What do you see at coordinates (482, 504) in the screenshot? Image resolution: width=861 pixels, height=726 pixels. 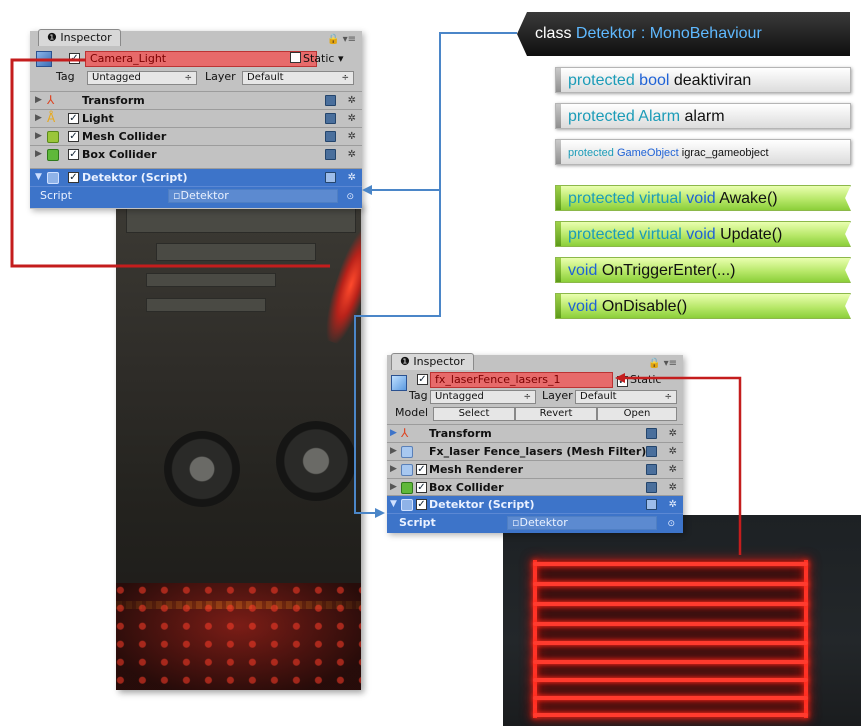 I see `component-label: Detektor (Script)` at bounding box center [482, 504].